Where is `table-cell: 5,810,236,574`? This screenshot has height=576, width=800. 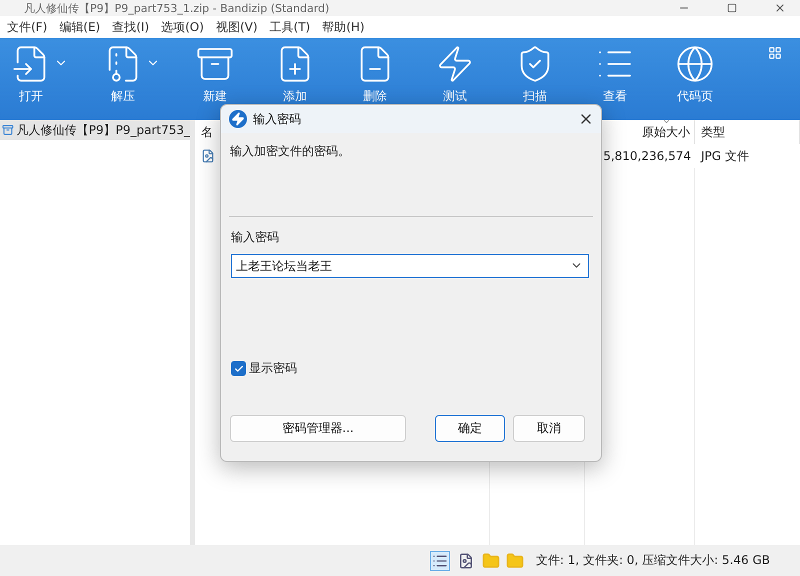 table-cell: 5,810,236,574 is located at coordinates (647, 156).